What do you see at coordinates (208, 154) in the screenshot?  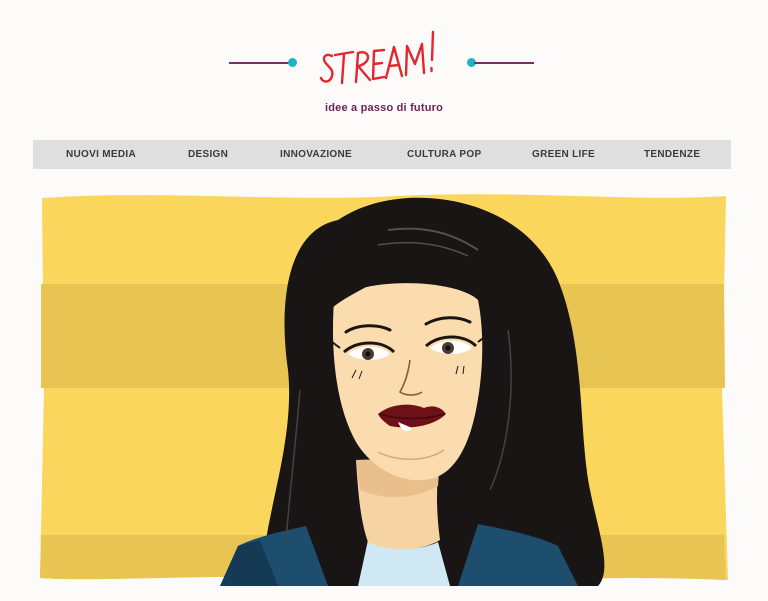 I see `nav-item-design: DESIGN` at bounding box center [208, 154].